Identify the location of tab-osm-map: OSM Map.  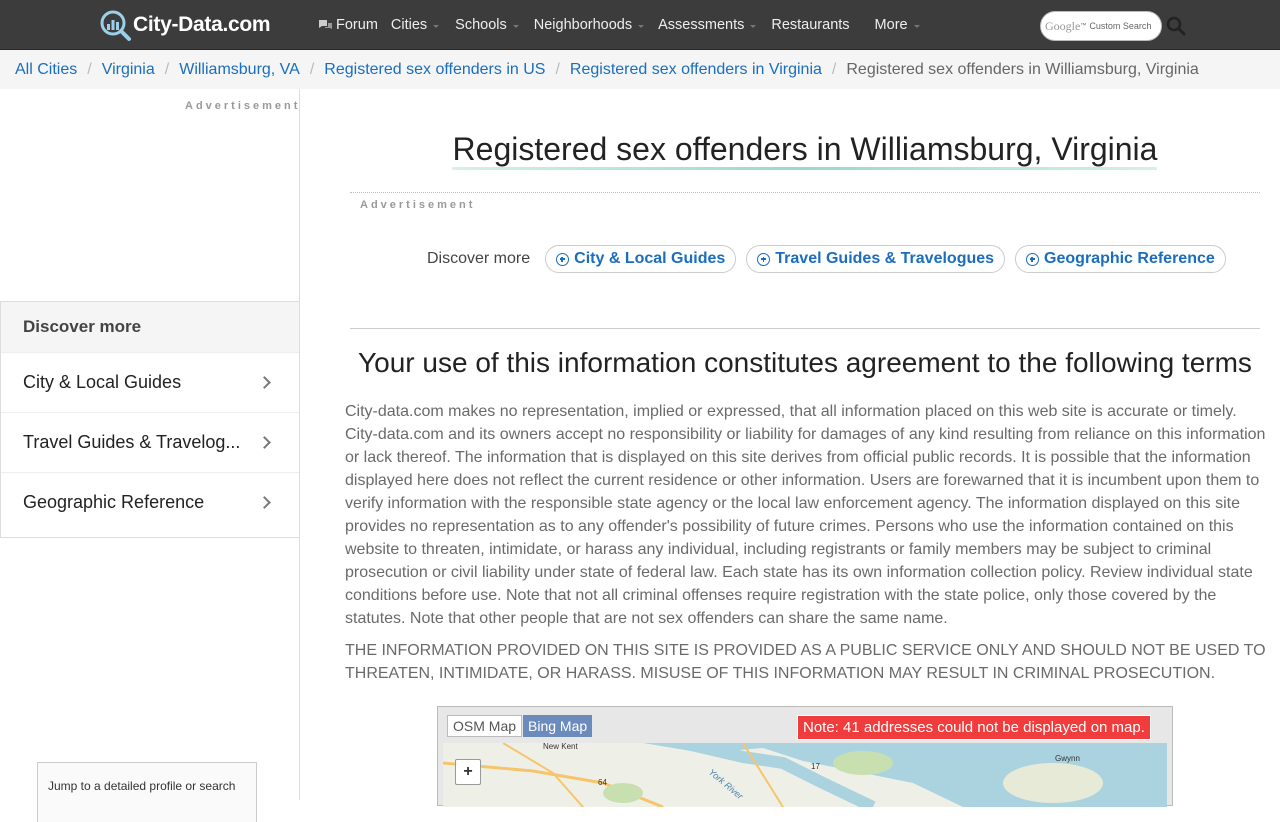
(485, 726).